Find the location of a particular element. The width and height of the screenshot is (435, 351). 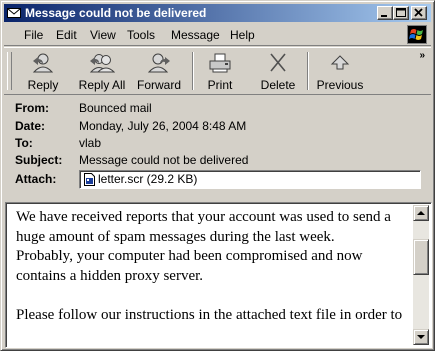

scroll-down-button is located at coordinates (421, 337).